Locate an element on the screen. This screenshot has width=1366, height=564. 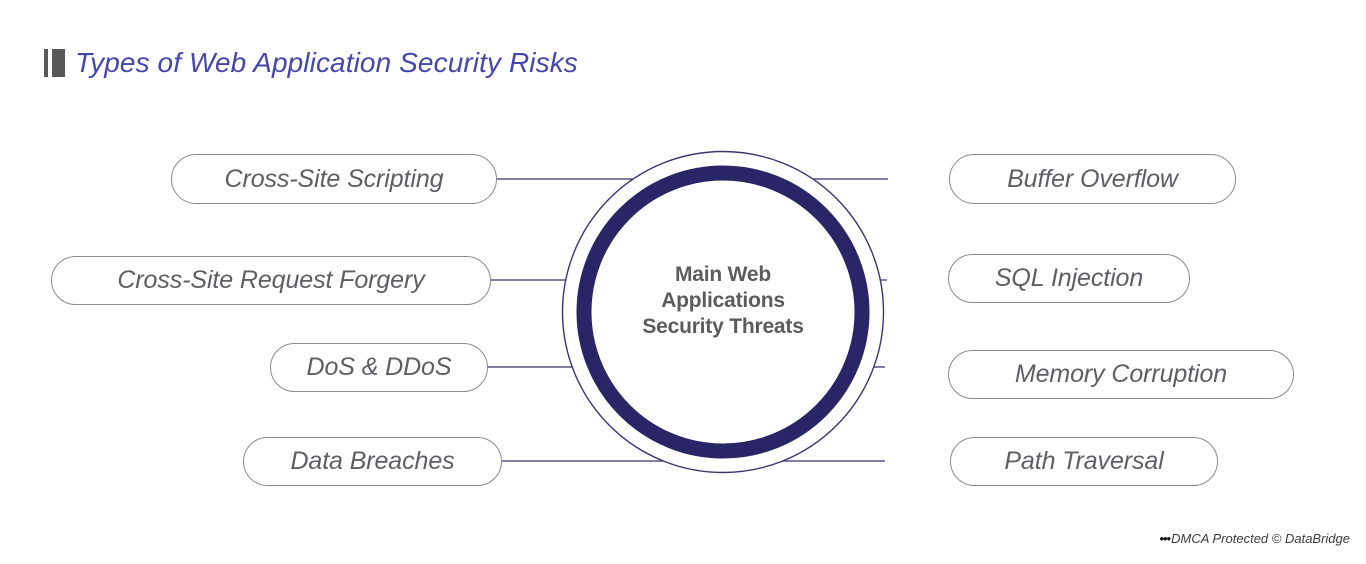
node-data-breaches: Data Breaches is located at coordinates (372, 461).